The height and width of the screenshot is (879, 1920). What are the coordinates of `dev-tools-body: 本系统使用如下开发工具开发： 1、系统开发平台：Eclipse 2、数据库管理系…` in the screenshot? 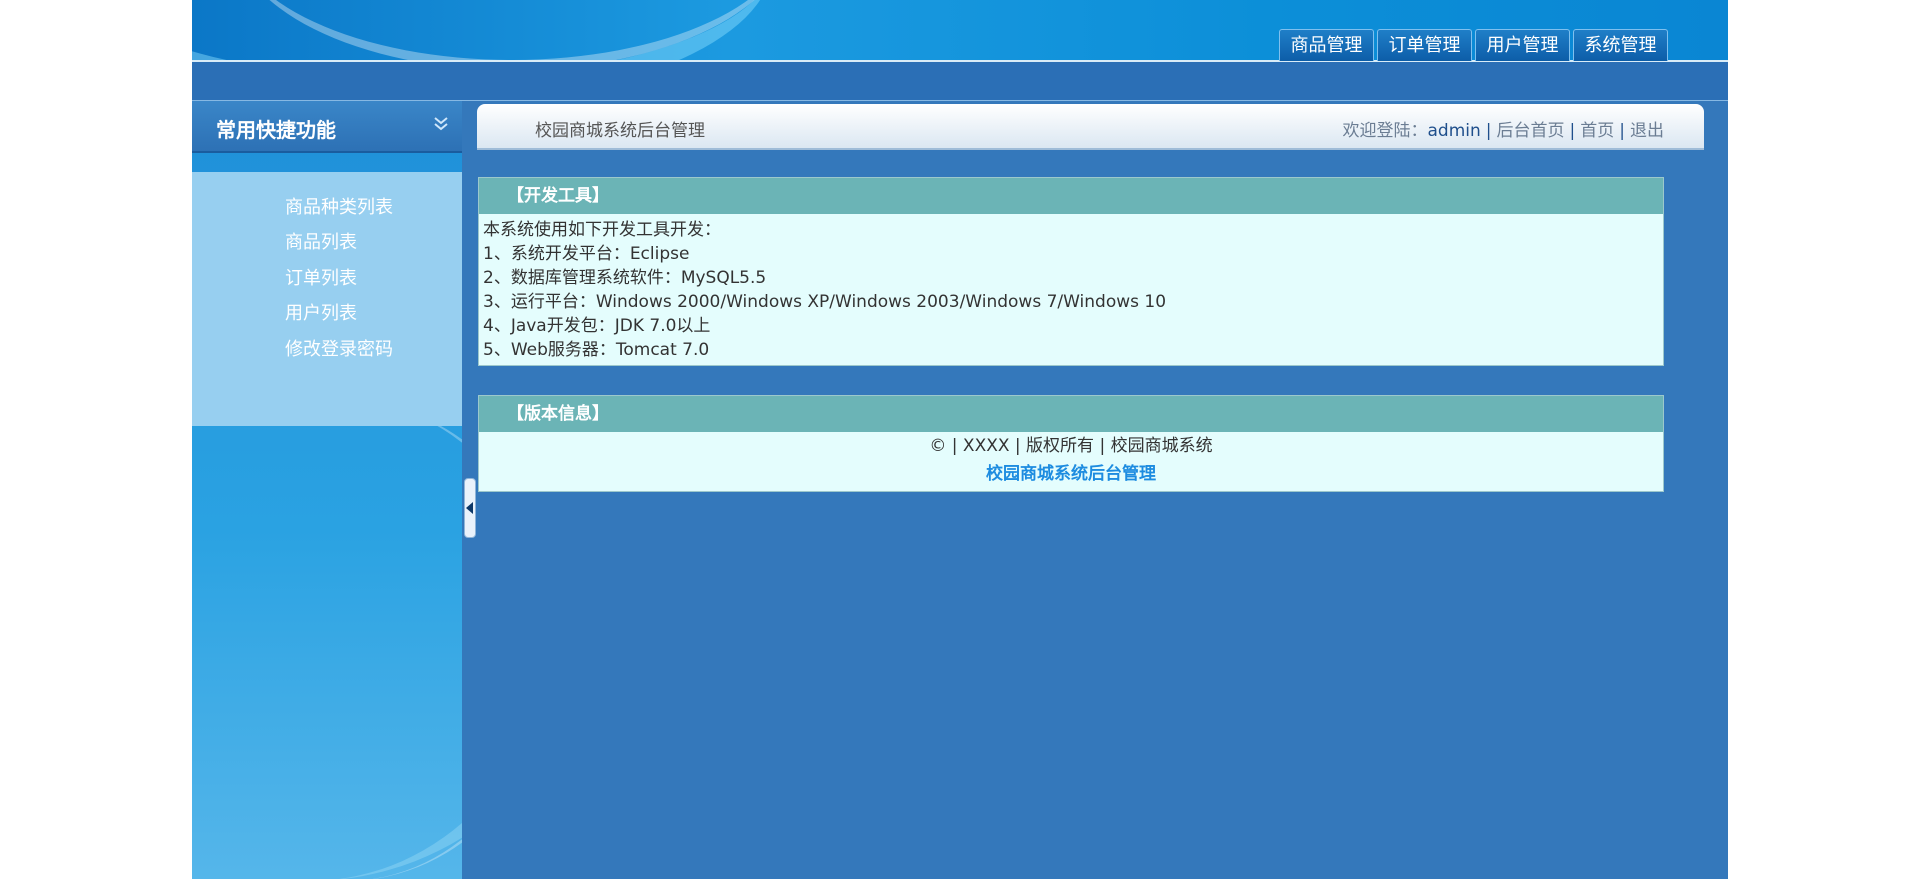 It's located at (1071, 289).